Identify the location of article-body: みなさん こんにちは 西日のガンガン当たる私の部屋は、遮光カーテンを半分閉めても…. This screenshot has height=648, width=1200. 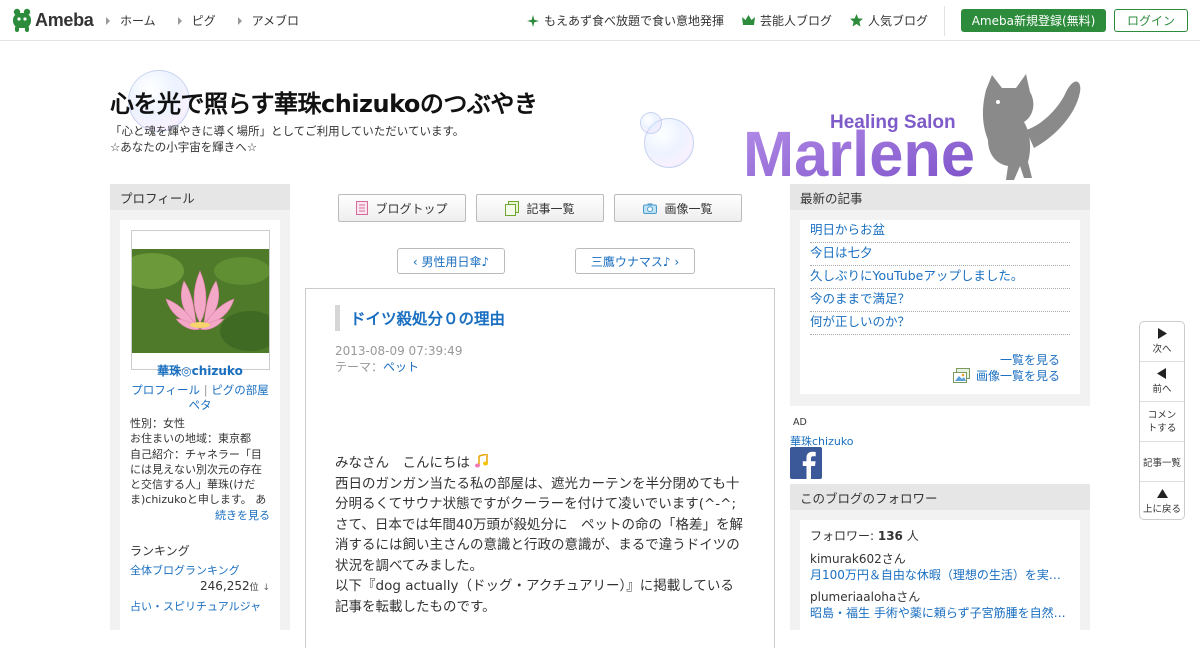
(540, 535).